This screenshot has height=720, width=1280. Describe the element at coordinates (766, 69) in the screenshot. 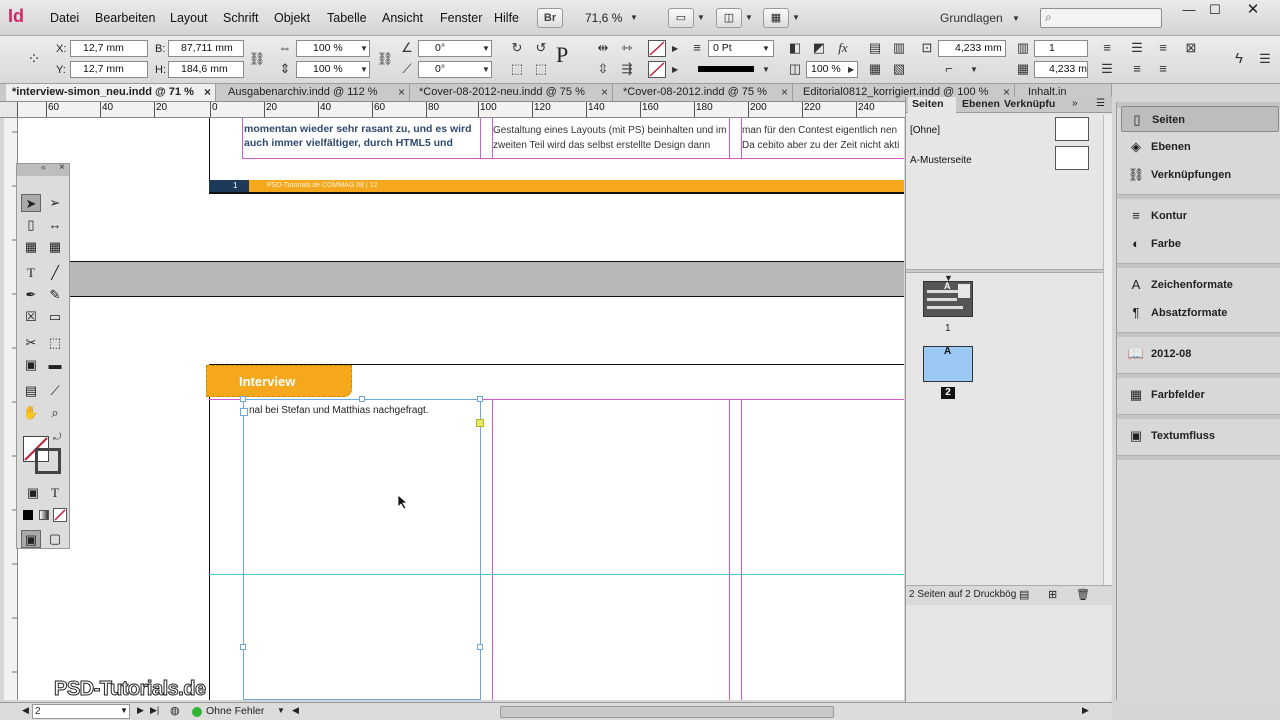

I see `stroke-type-dropdown-icon: ▼` at that location.